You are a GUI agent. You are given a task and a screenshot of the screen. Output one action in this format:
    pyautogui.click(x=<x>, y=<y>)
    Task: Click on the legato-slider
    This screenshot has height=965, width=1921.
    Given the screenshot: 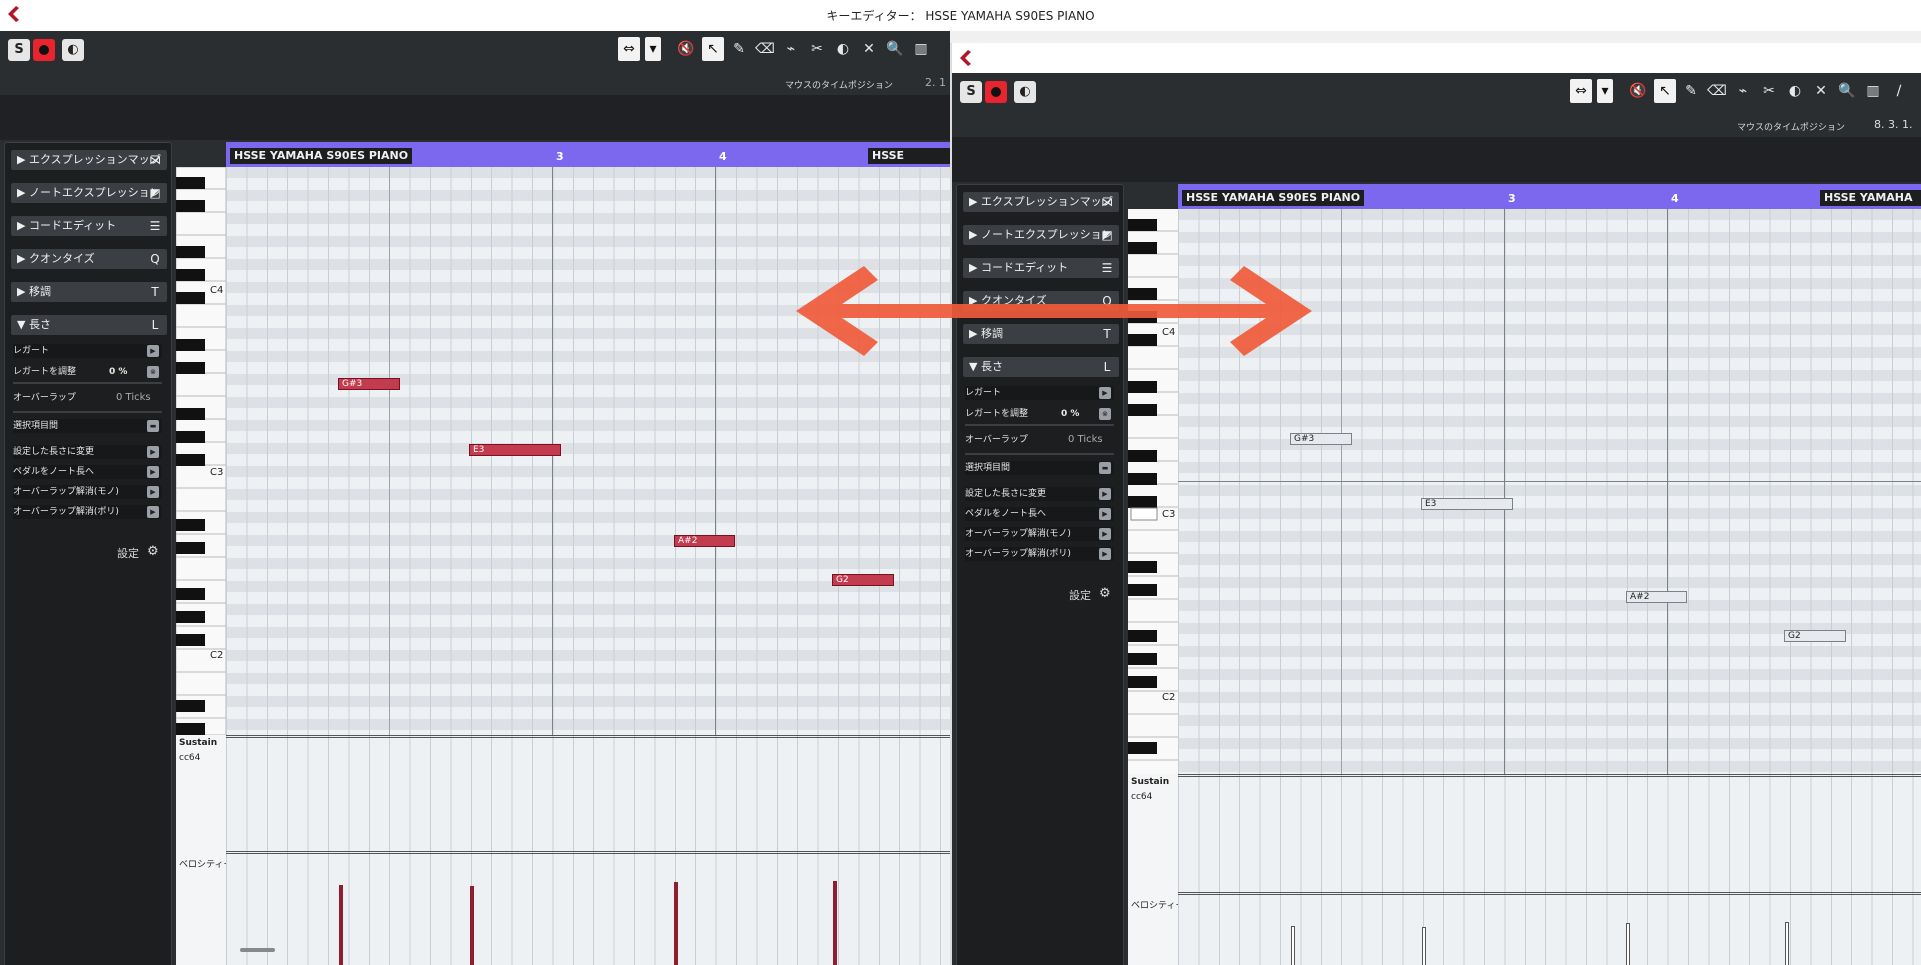 What is the action you would take?
    pyautogui.click(x=1039, y=425)
    